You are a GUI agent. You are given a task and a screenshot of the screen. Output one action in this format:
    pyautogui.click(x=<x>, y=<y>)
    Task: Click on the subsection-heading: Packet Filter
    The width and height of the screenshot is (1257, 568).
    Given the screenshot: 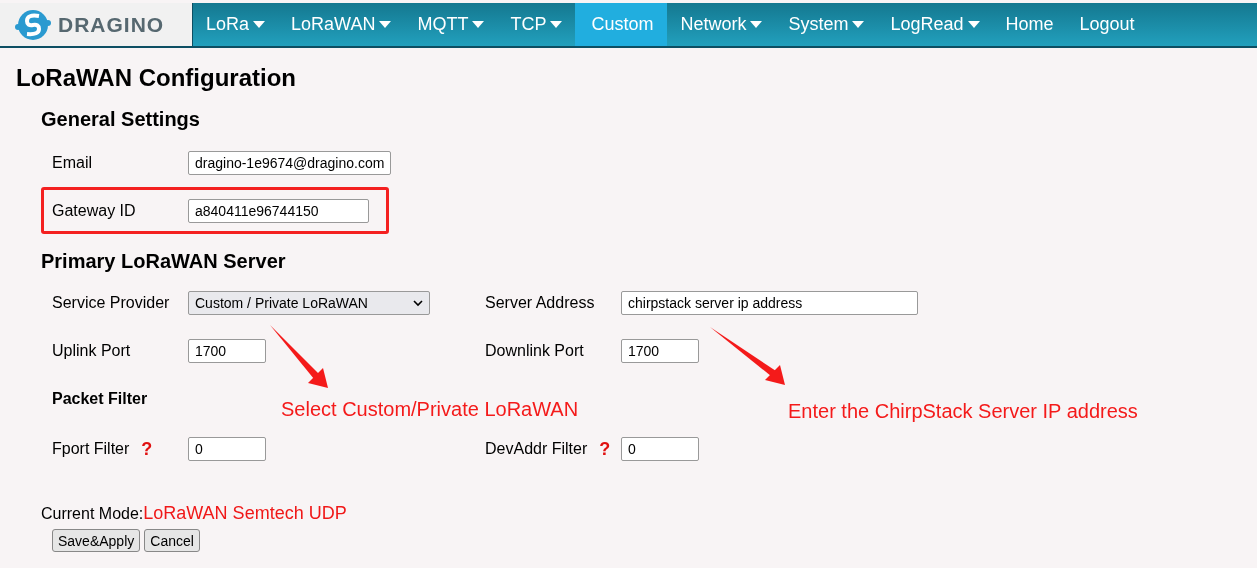 What is the action you would take?
    pyautogui.click(x=100, y=399)
    